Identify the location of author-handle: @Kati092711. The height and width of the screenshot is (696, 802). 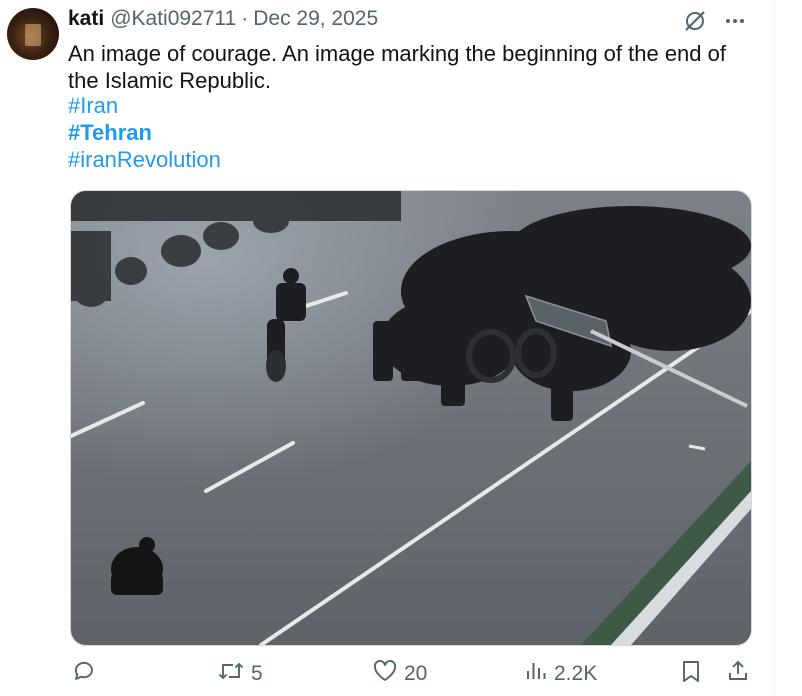
(173, 19).